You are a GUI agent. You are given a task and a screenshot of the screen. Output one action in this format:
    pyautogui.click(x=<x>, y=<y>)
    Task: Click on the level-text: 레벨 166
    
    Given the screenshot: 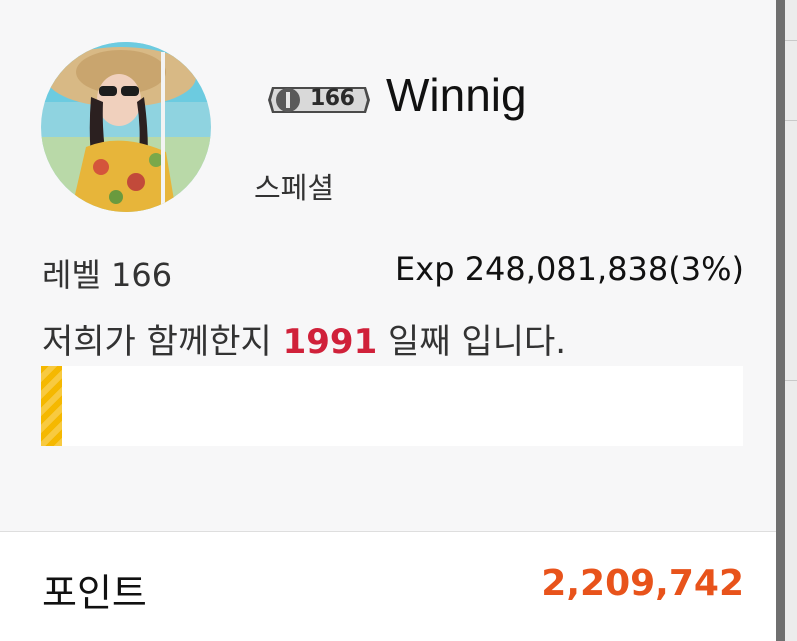 What is the action you would take?
    pyautogui.click(x=107, y=275)
    